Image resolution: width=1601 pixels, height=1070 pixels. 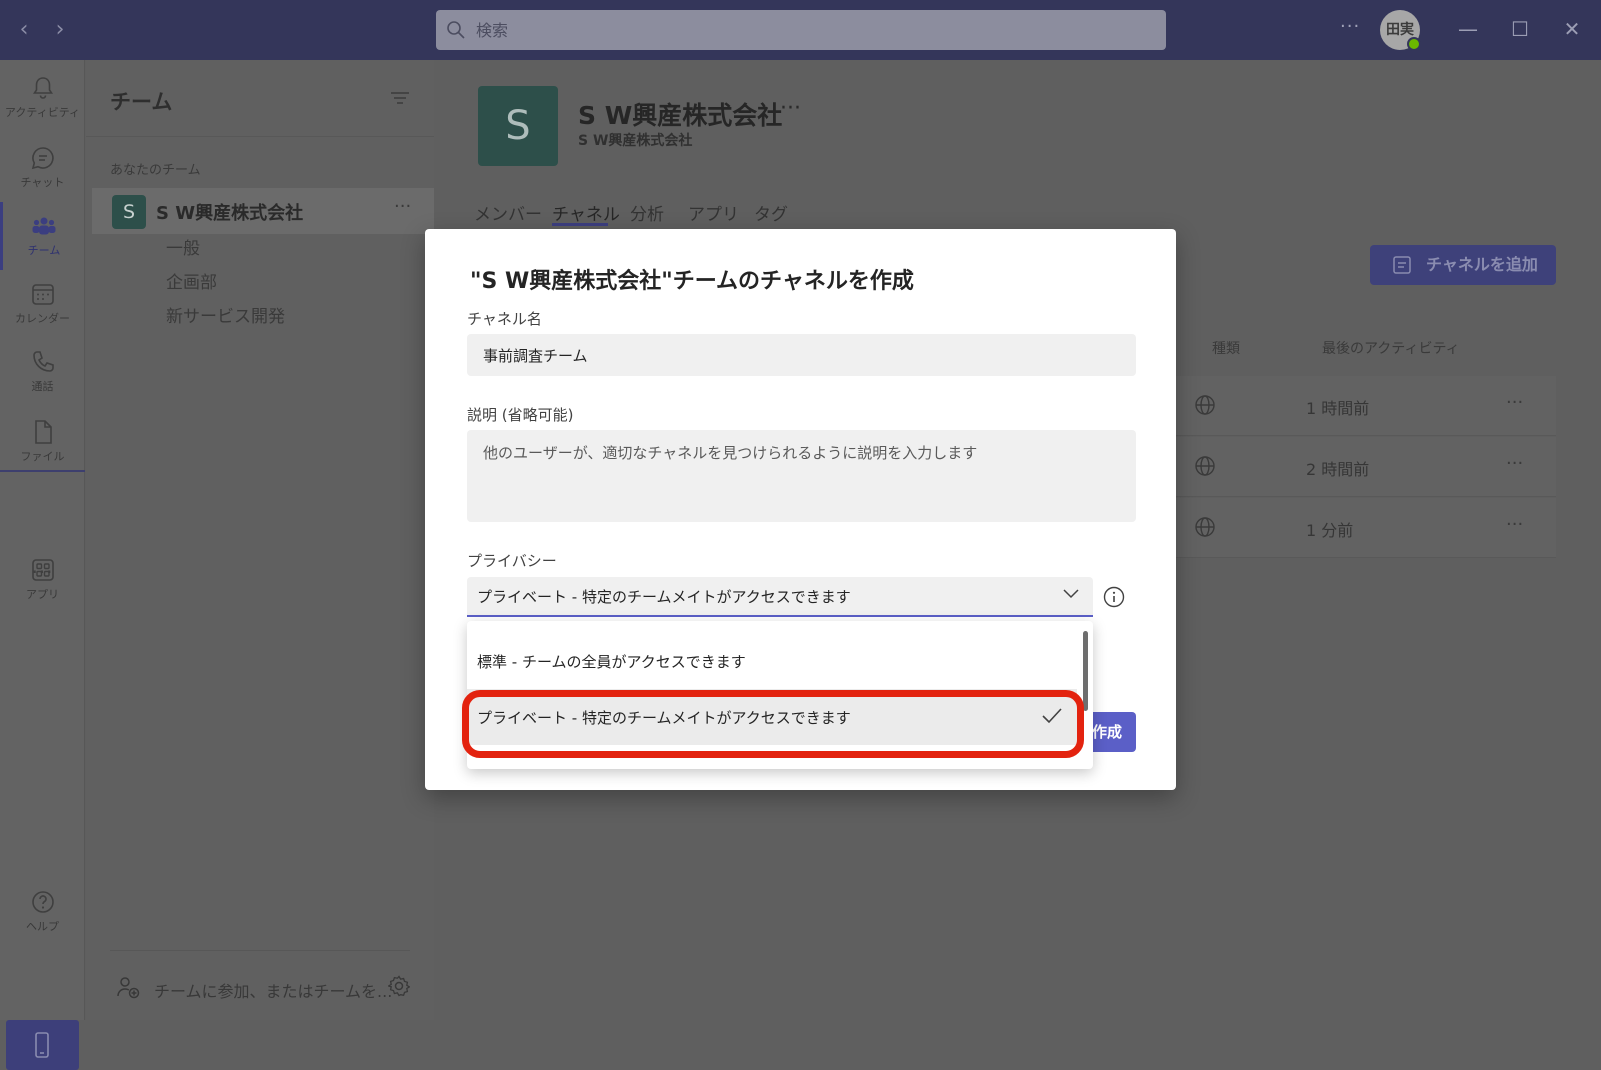 I want to click on chevron-down-icon, so click(x=1071, y=594).